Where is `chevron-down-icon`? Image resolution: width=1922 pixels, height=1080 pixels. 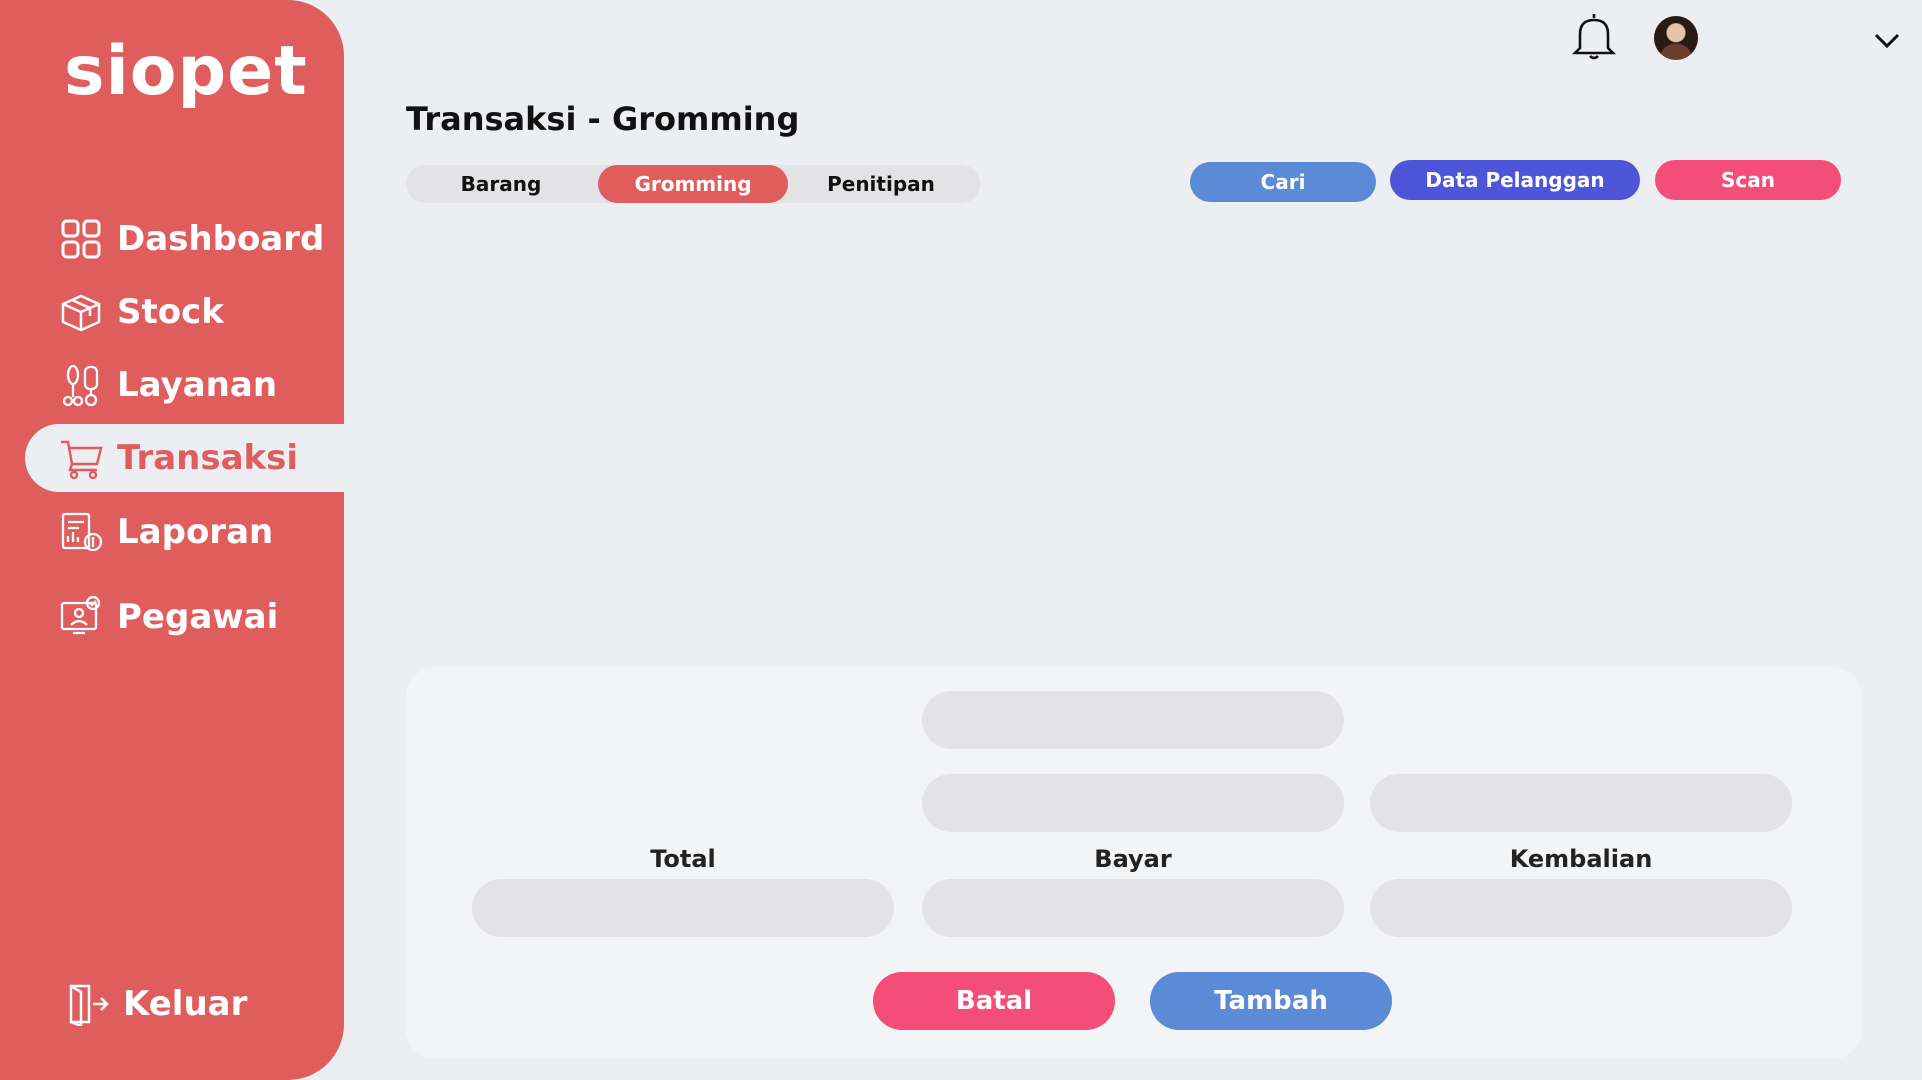
chevron-down-icon is located at coordinates (1887, 40).